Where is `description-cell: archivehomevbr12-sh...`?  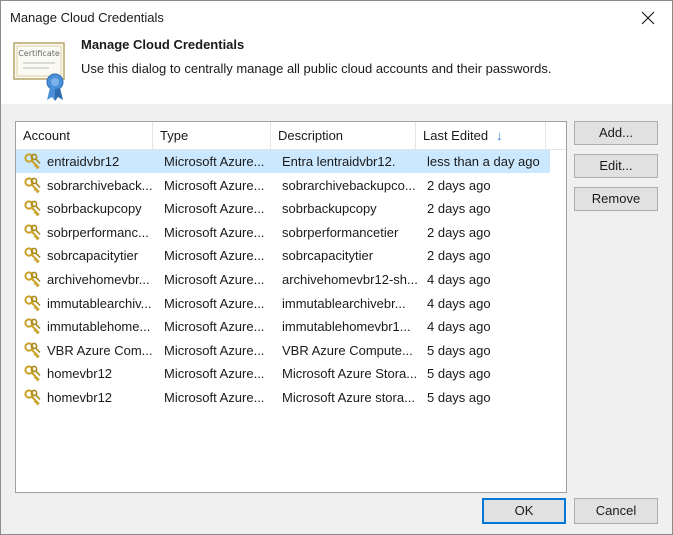
description-cell: archivehomevbr12-sh... is located at coordinates (350, 279).